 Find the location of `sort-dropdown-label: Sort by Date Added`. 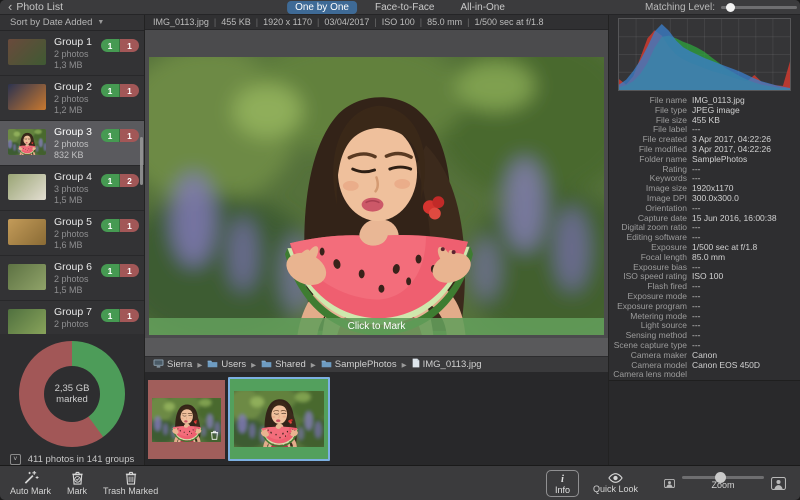

sort-dropdown-label: Sort by Date Added is located at coordinates (51, 22).